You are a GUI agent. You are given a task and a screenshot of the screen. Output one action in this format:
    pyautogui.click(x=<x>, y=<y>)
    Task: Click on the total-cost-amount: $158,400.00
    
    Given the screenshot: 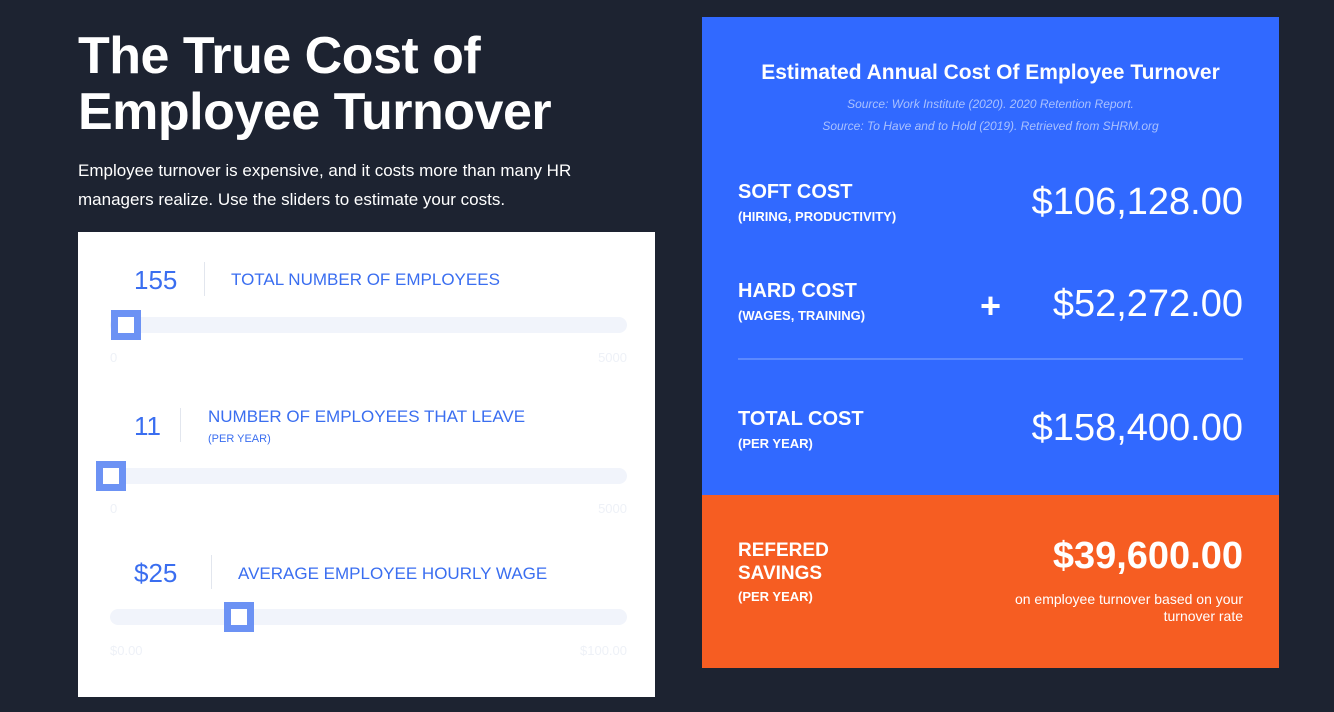 What is the action you would take?
    pyautogui.click(x=1137, y=428)
    